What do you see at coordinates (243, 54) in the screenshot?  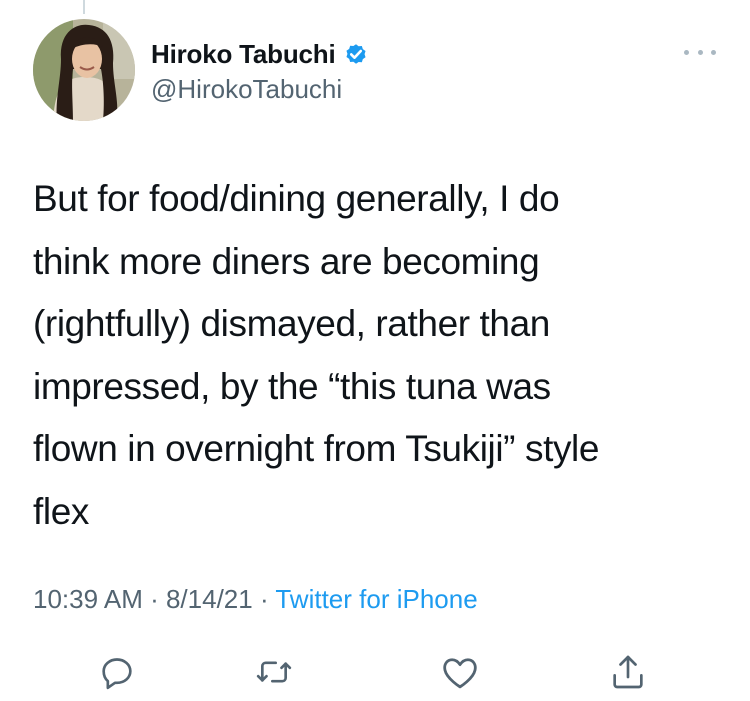 I see `author-display-name: Hiroko Tabuchi` at bounding box center [243, 54].